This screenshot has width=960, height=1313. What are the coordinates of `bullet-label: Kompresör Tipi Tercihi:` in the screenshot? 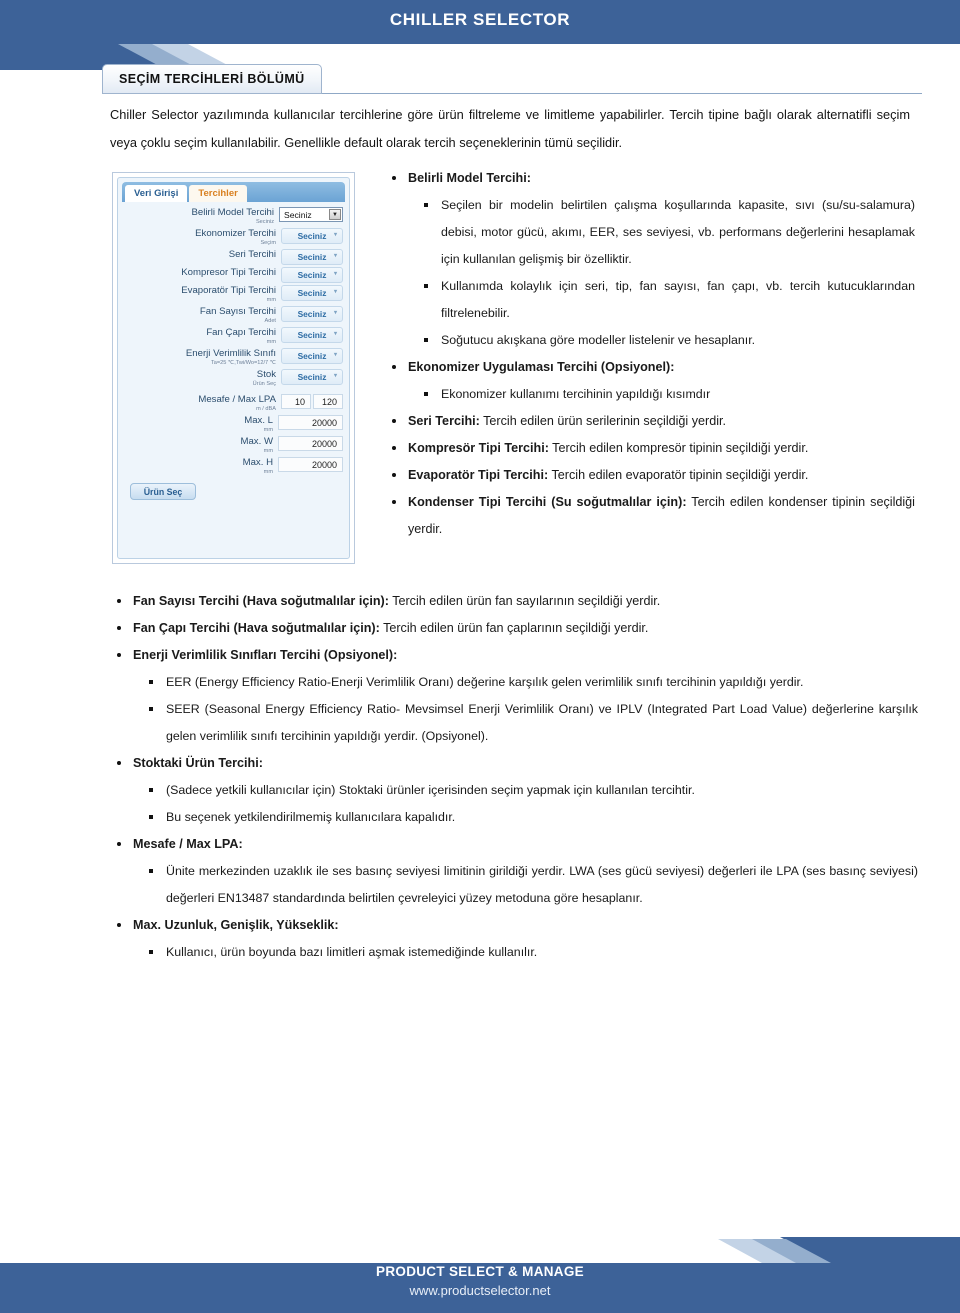 It's located at (478, 448).